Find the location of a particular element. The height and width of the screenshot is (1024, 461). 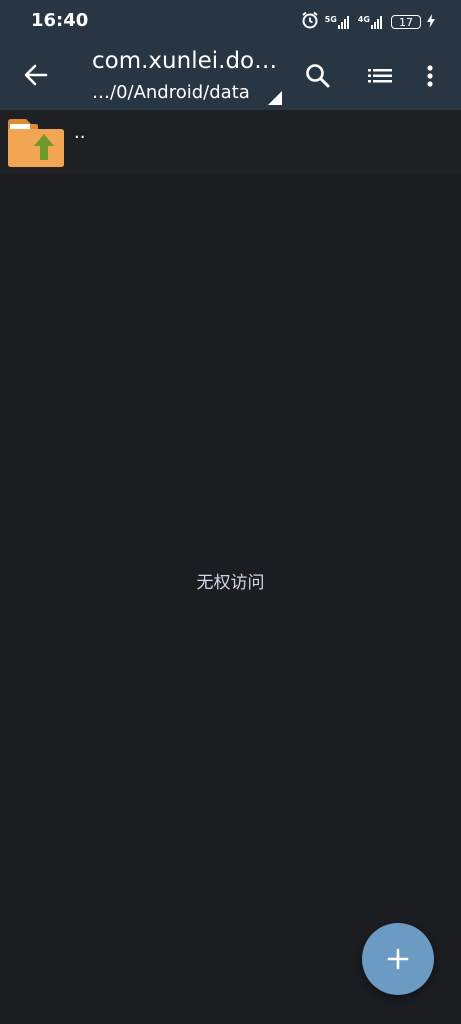

path-dropdown-icon is located at coordinates (275, 98).